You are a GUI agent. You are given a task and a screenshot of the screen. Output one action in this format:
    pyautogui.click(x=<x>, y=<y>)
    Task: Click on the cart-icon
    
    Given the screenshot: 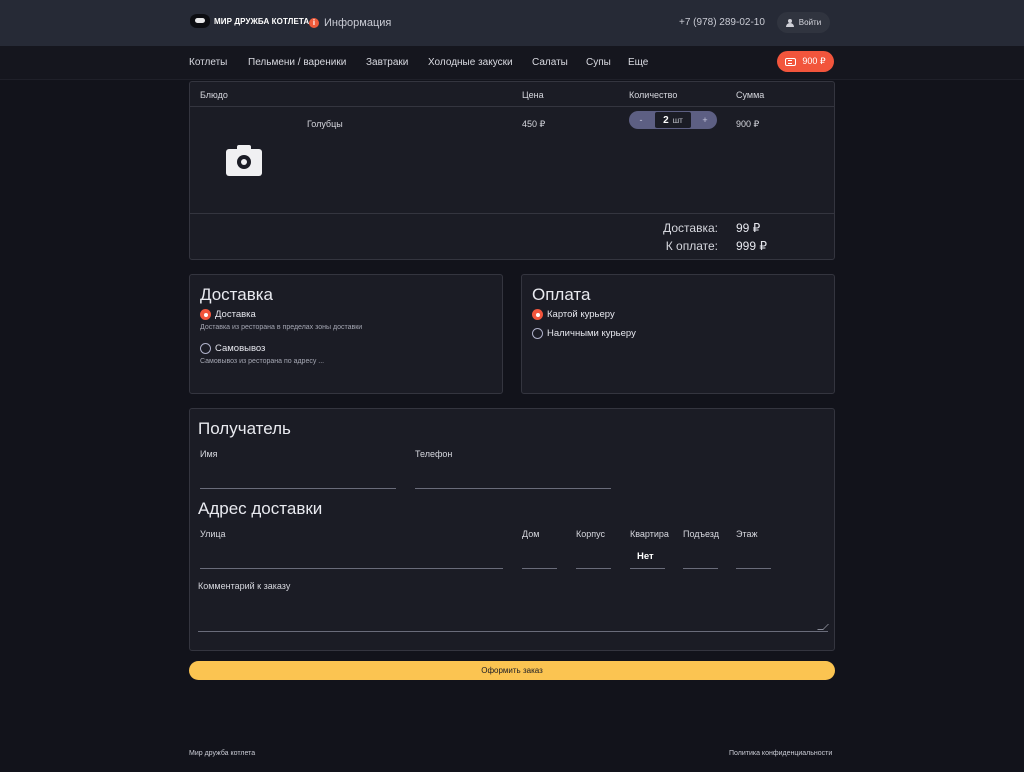 What is the action you would take?
    pyautogui.click(x=791, y=61)
    